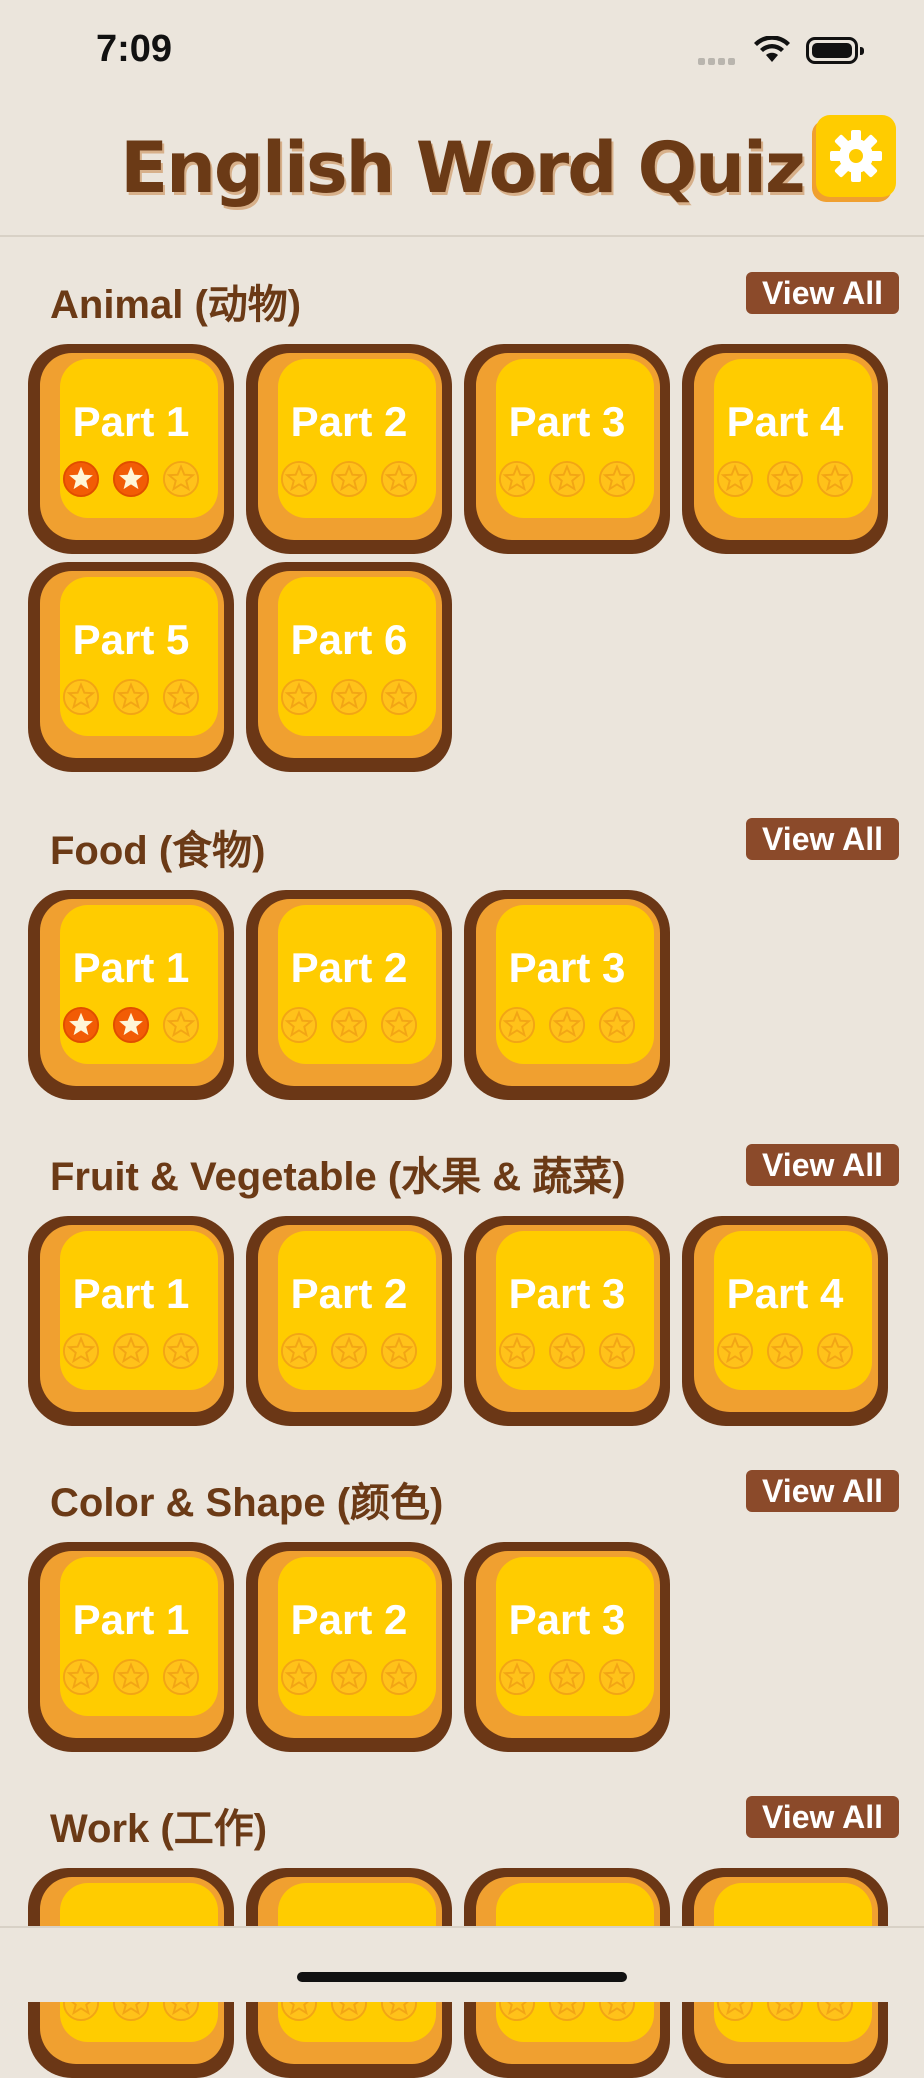 This screenshot has width=924, height=2078. I want to click on quiz-part-tile: Part 6, so click(349, 667).